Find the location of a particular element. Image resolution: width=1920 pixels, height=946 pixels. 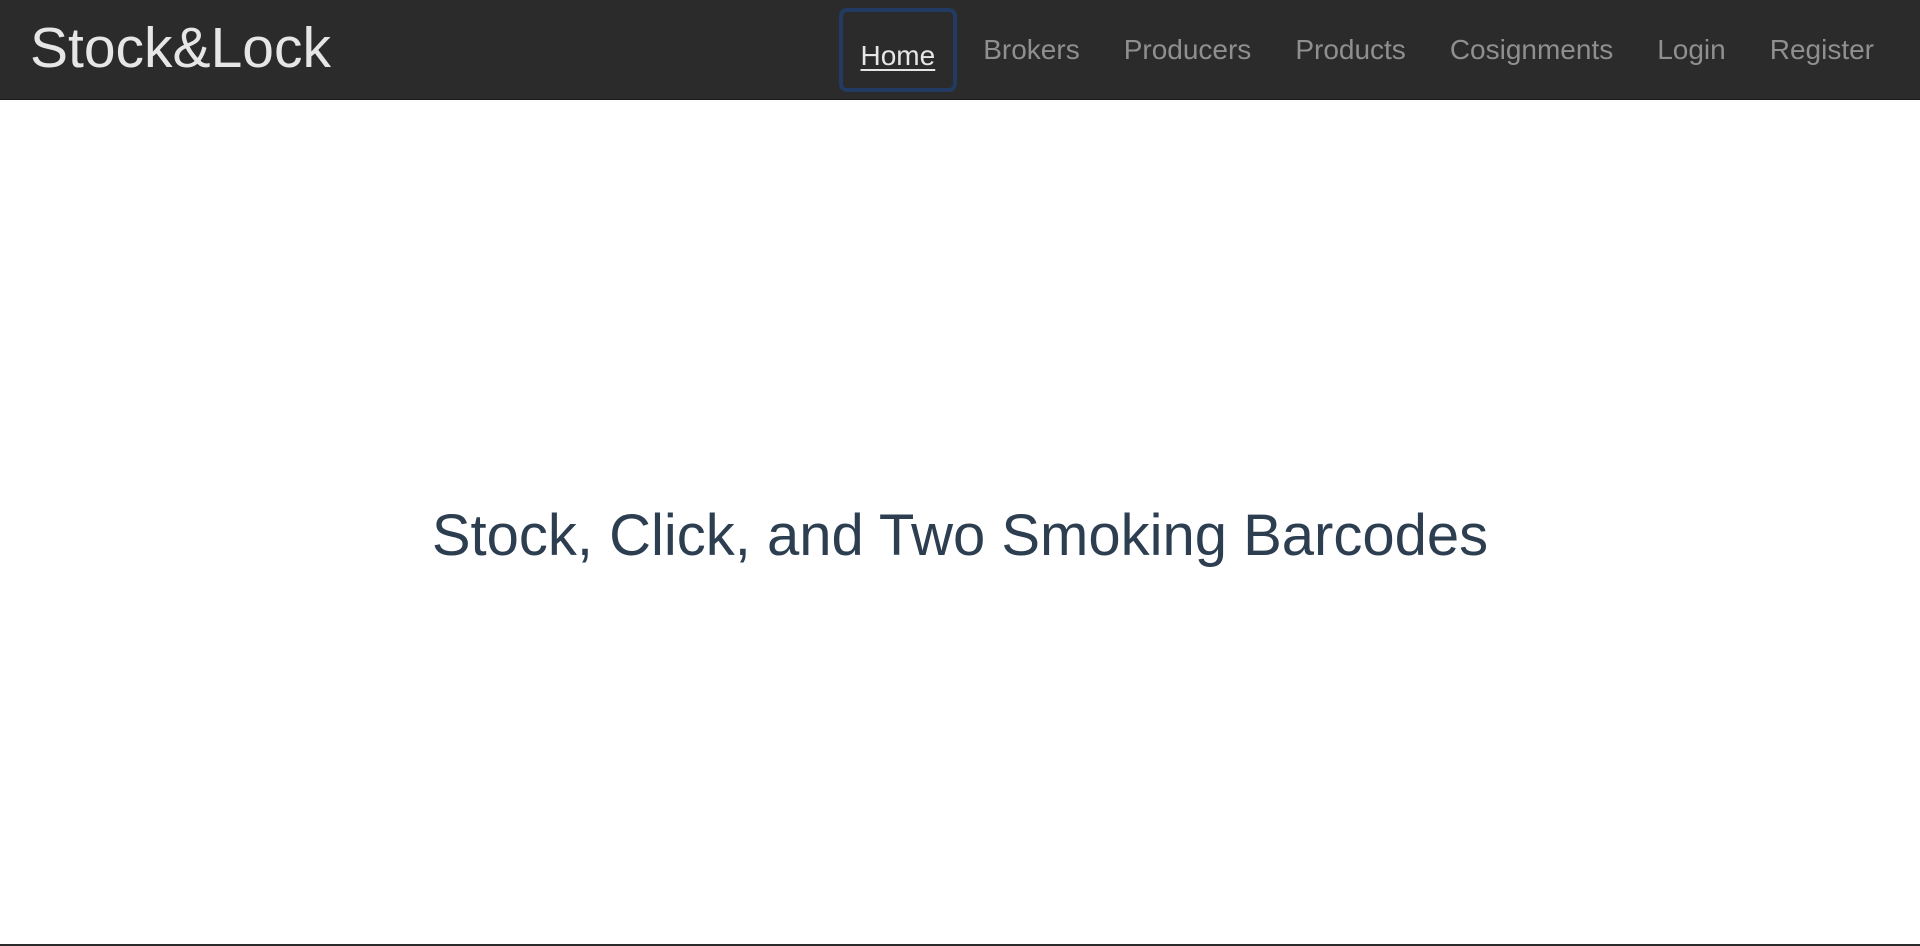

nav-item-login: Login is located at coordinates (1691, 50).